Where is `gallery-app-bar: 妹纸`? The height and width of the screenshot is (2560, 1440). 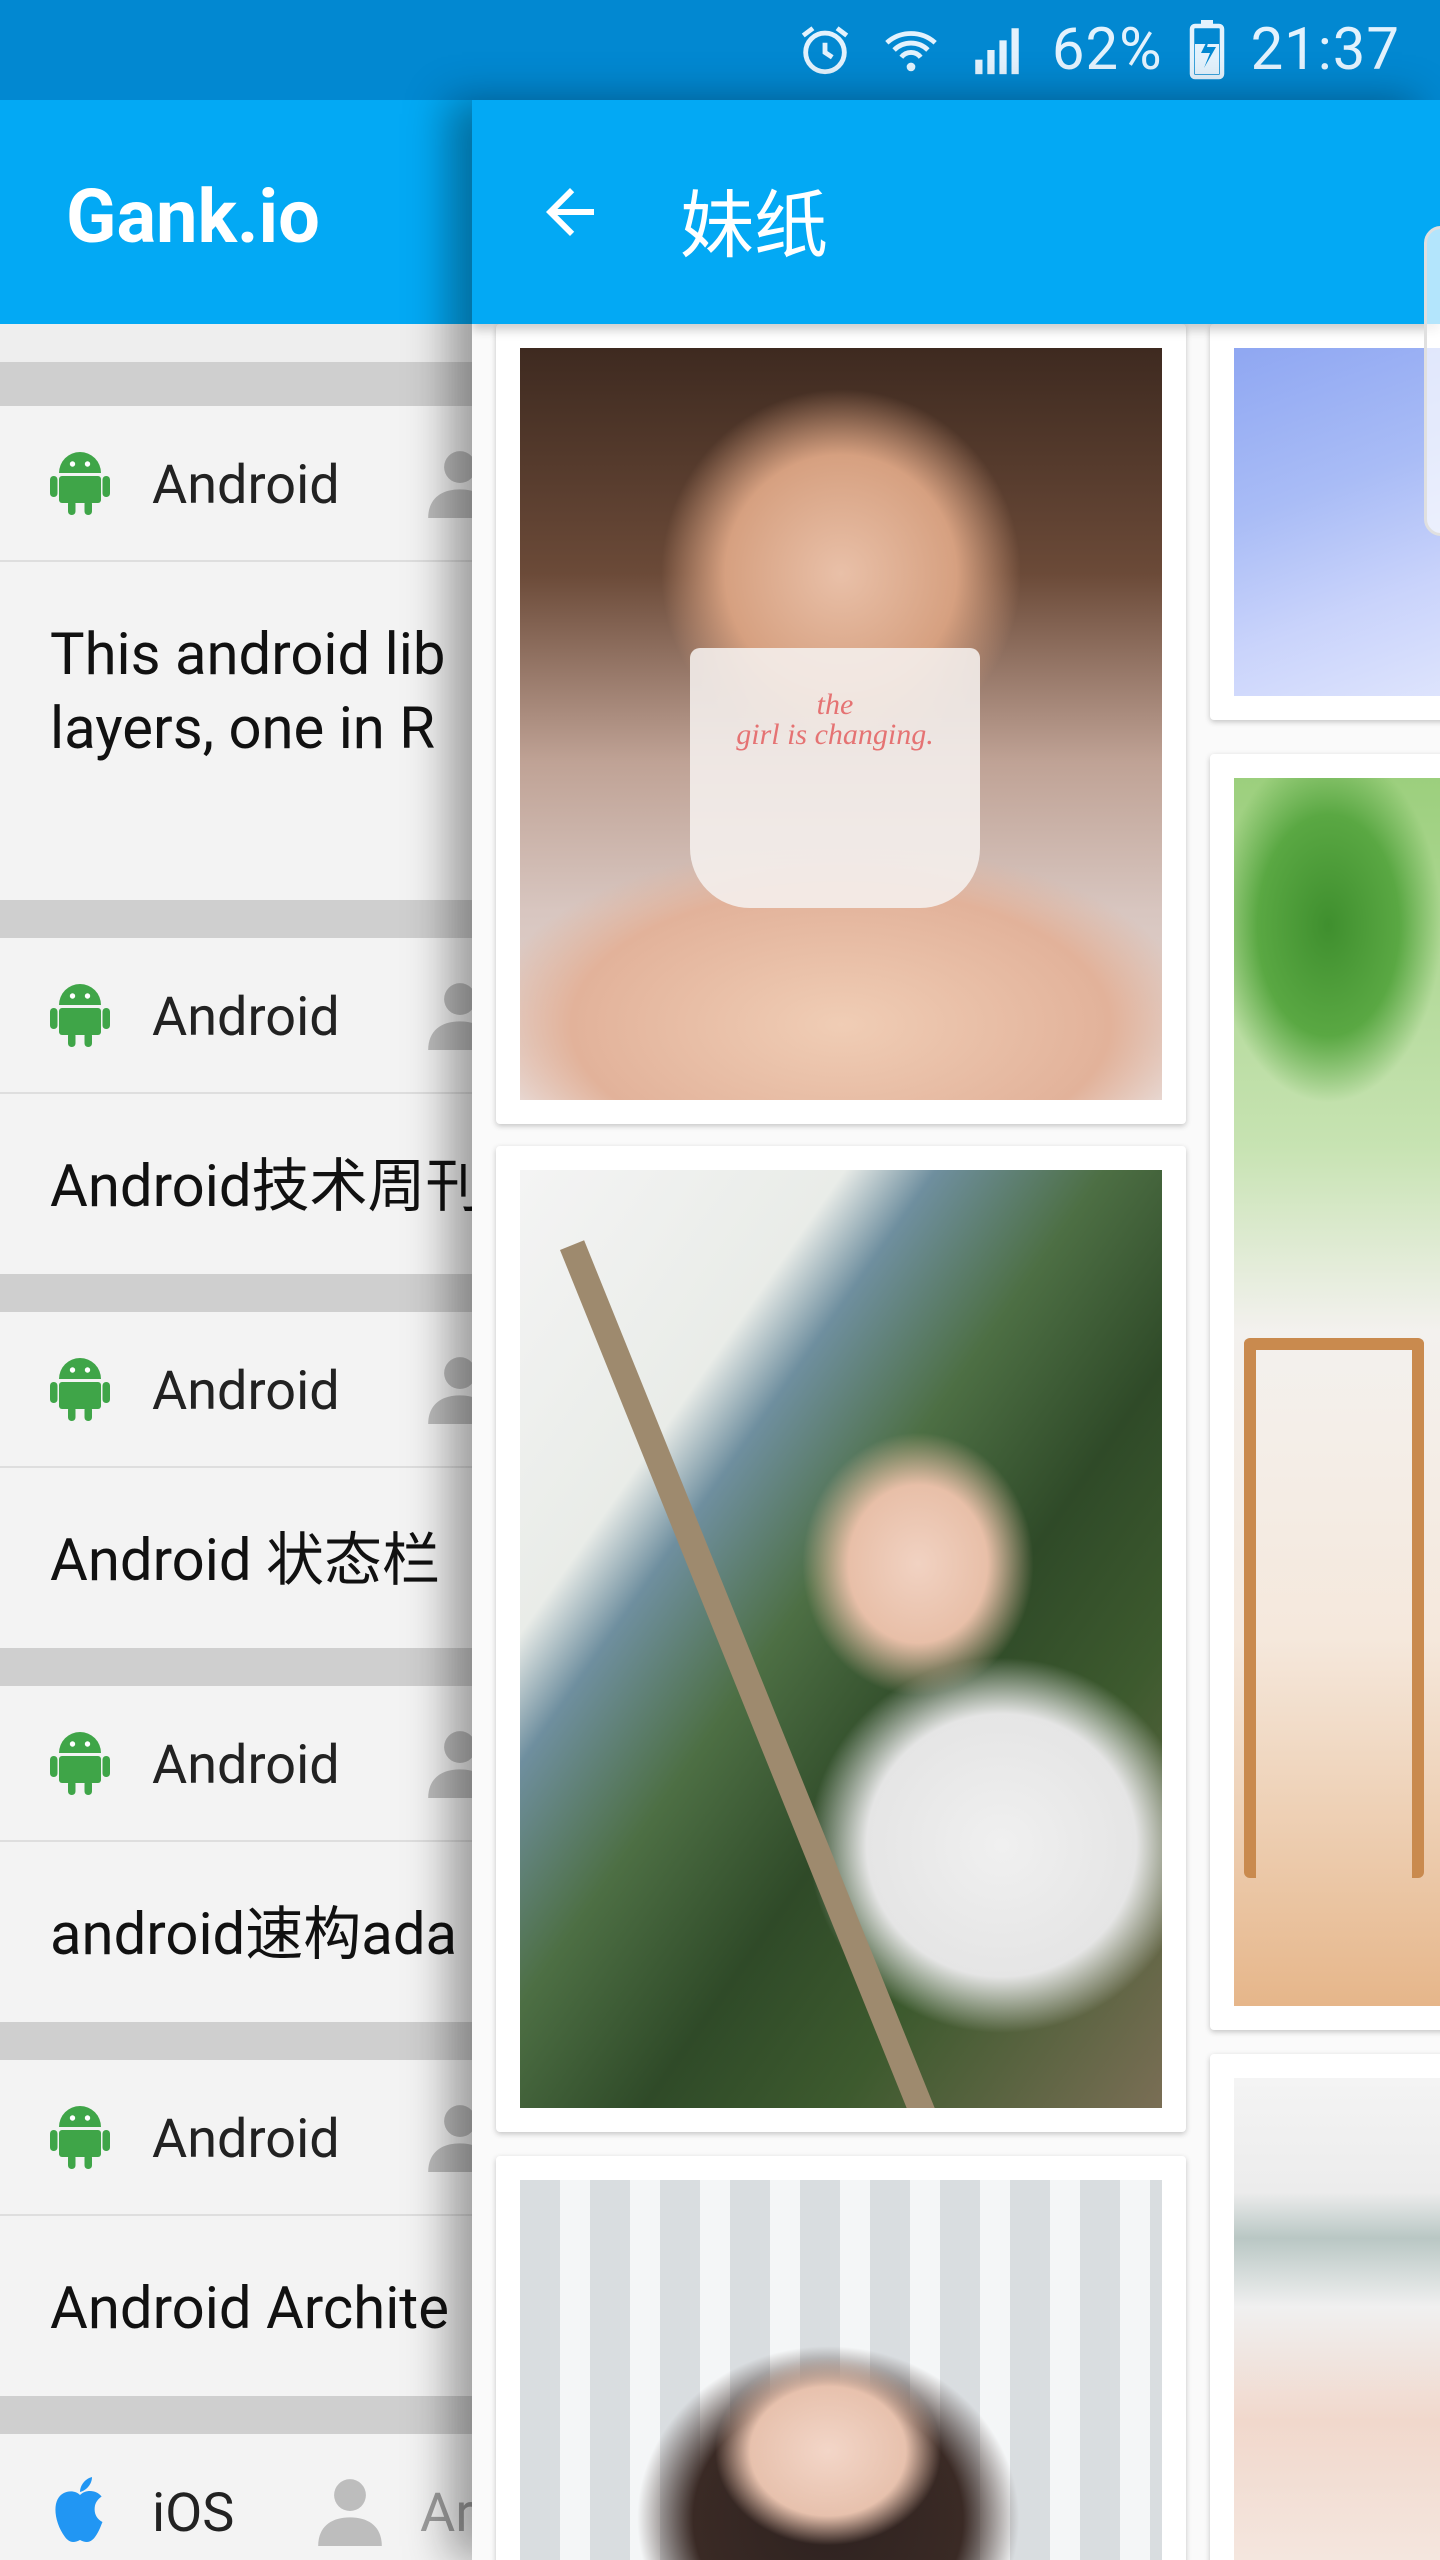 gallery-app-bar: 妹纸 is located at coordinates (956, 318).